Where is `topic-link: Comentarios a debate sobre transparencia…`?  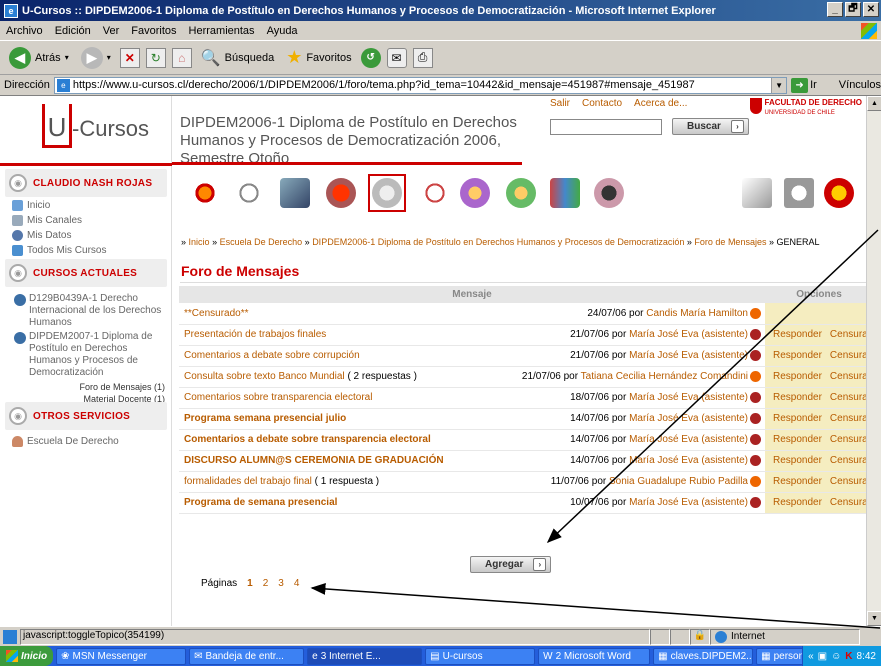
topic-link: Comentarios a debate sobre transparencia… is located at coordinates (307, 439).